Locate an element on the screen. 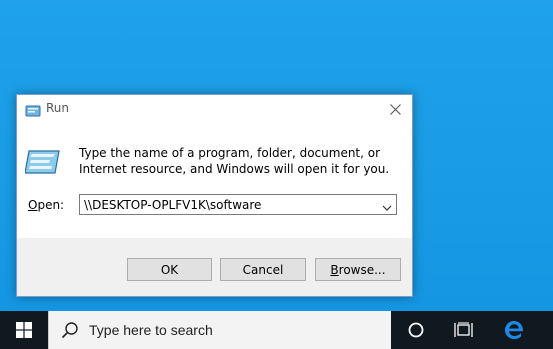  task-view-icon is located at coordinates (463, 329).